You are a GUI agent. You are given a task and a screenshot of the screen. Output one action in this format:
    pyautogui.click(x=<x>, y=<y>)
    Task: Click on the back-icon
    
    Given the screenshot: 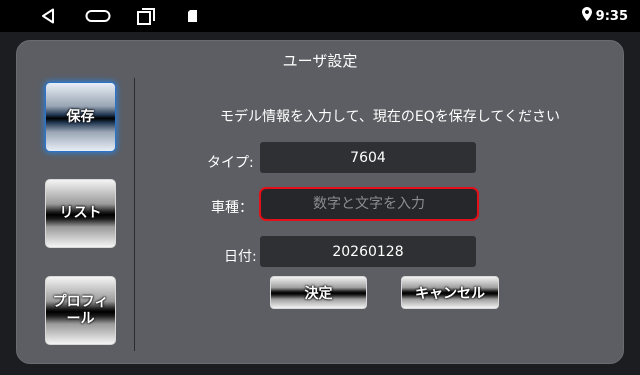 What is the action you would take?
    pyautogui.click(x=48, y=16)
    